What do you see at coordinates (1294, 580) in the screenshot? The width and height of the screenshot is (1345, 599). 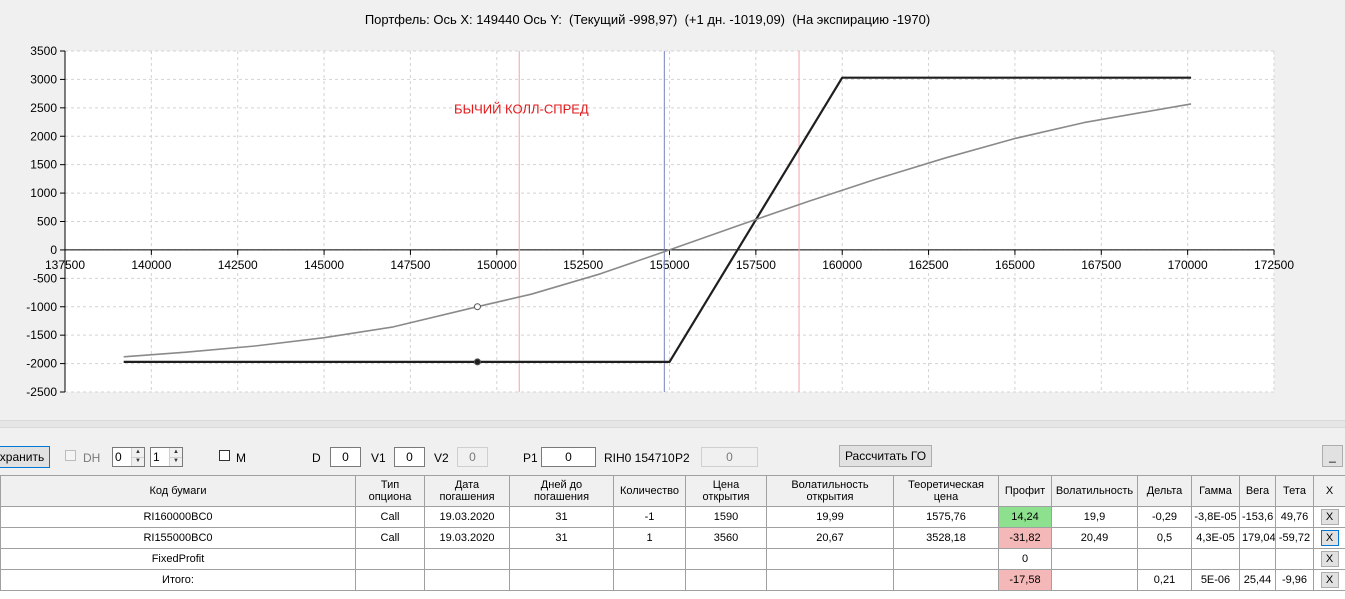 I see `table-cell: -9,96` at bounding box center [1294, 580].